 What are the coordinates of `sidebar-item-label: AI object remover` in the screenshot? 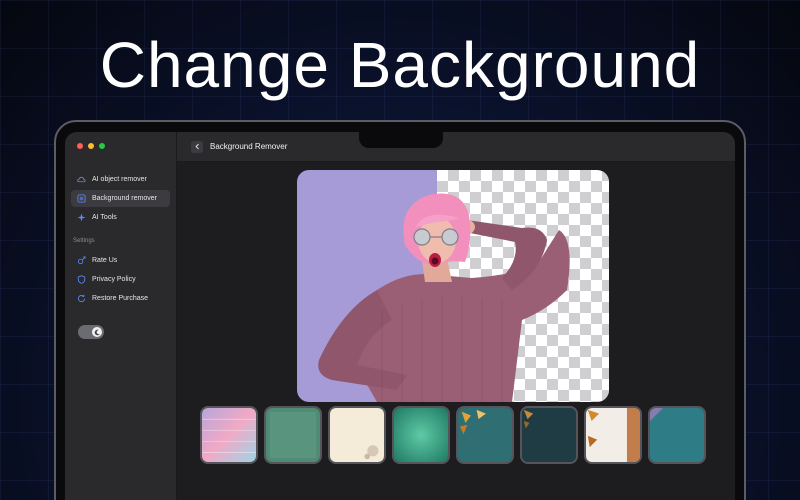 It's located at (119, 179).